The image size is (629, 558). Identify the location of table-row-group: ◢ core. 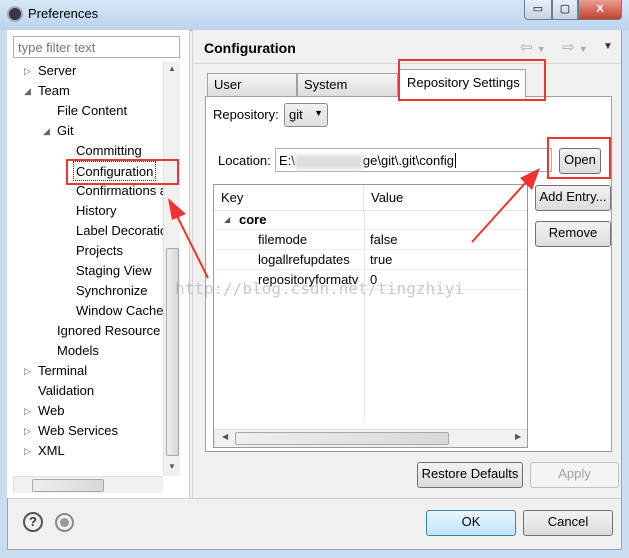
(370, 220).